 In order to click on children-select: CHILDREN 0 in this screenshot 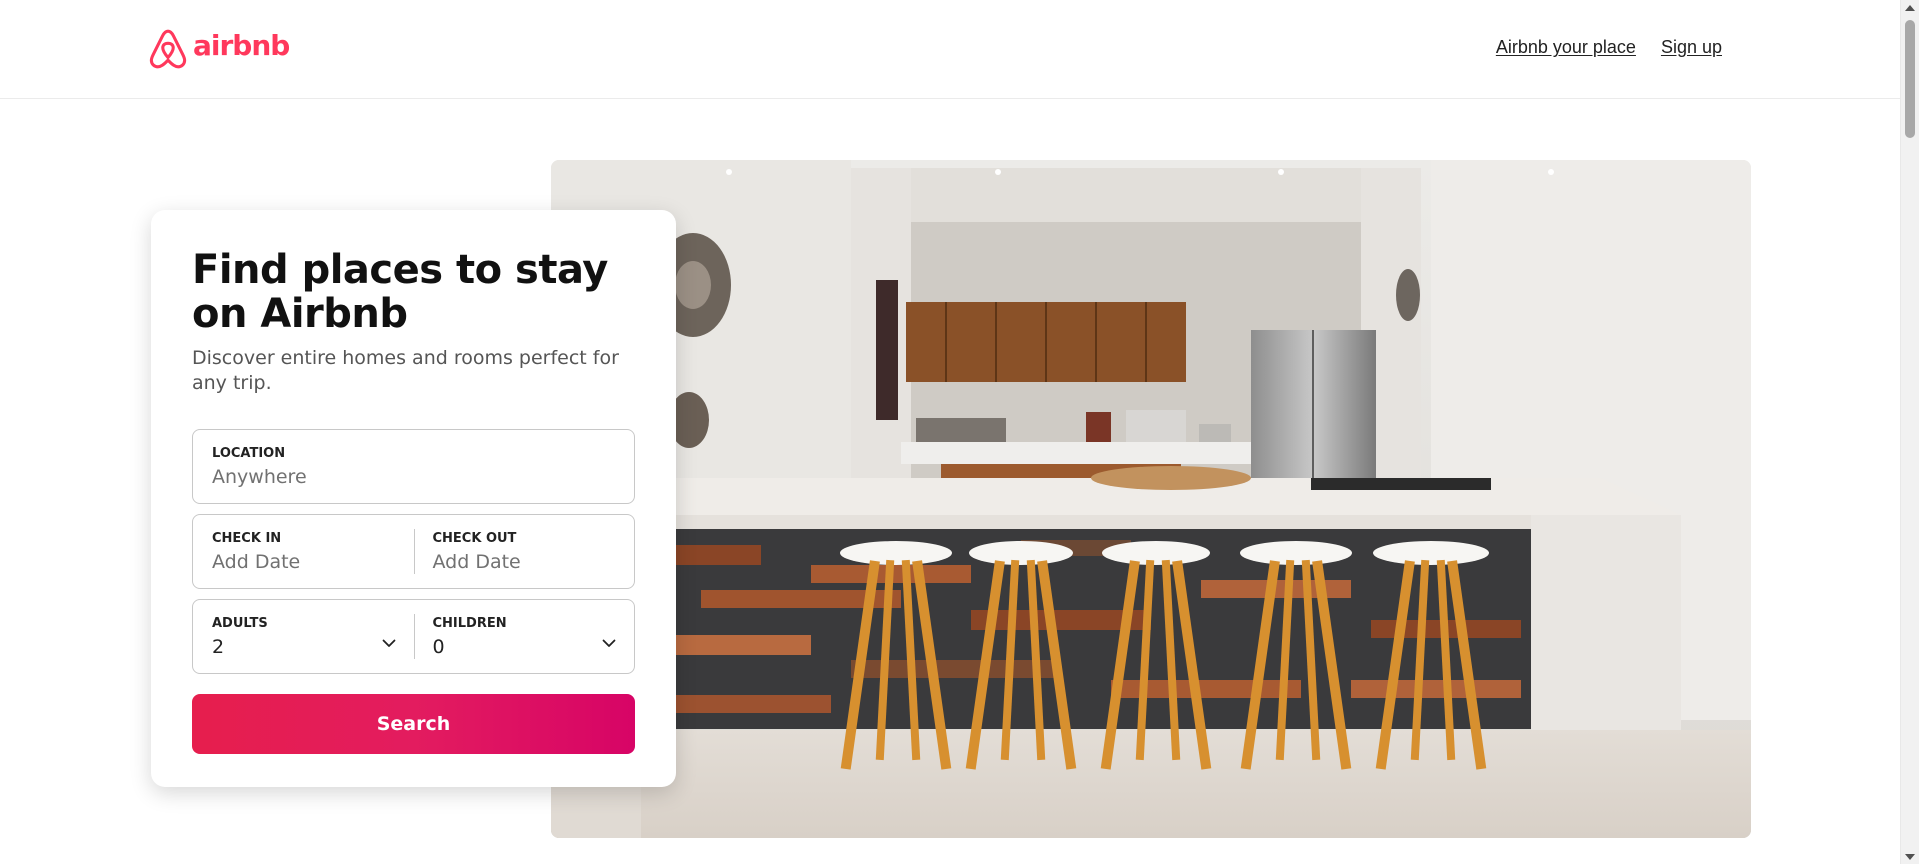, I will do `click(524, 636)`.